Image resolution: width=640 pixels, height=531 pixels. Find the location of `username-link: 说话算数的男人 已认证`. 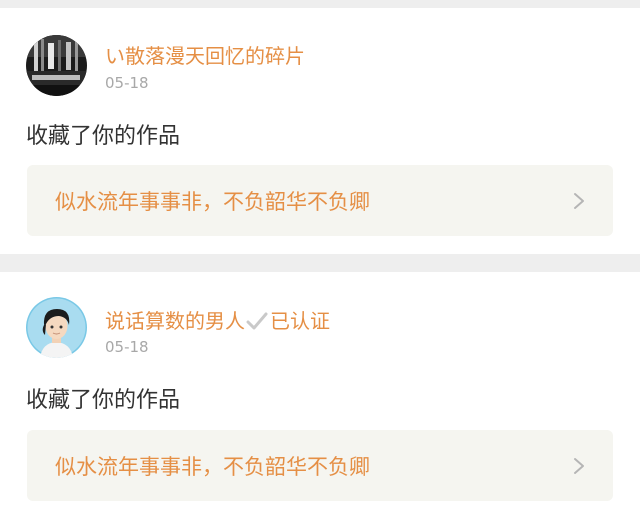

username-link: 说话算数的男人 已认证 is located at coordinates (217, 319).